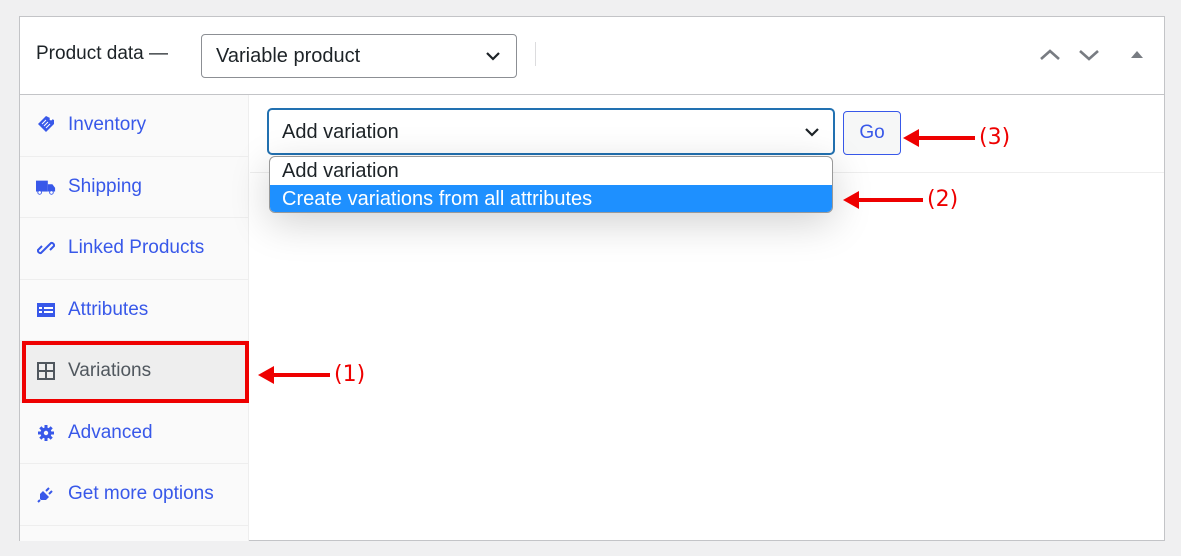 The height and width of the screenshot is (556, 1181). I want to click on tab-label: Shipping, so click(105, 186).